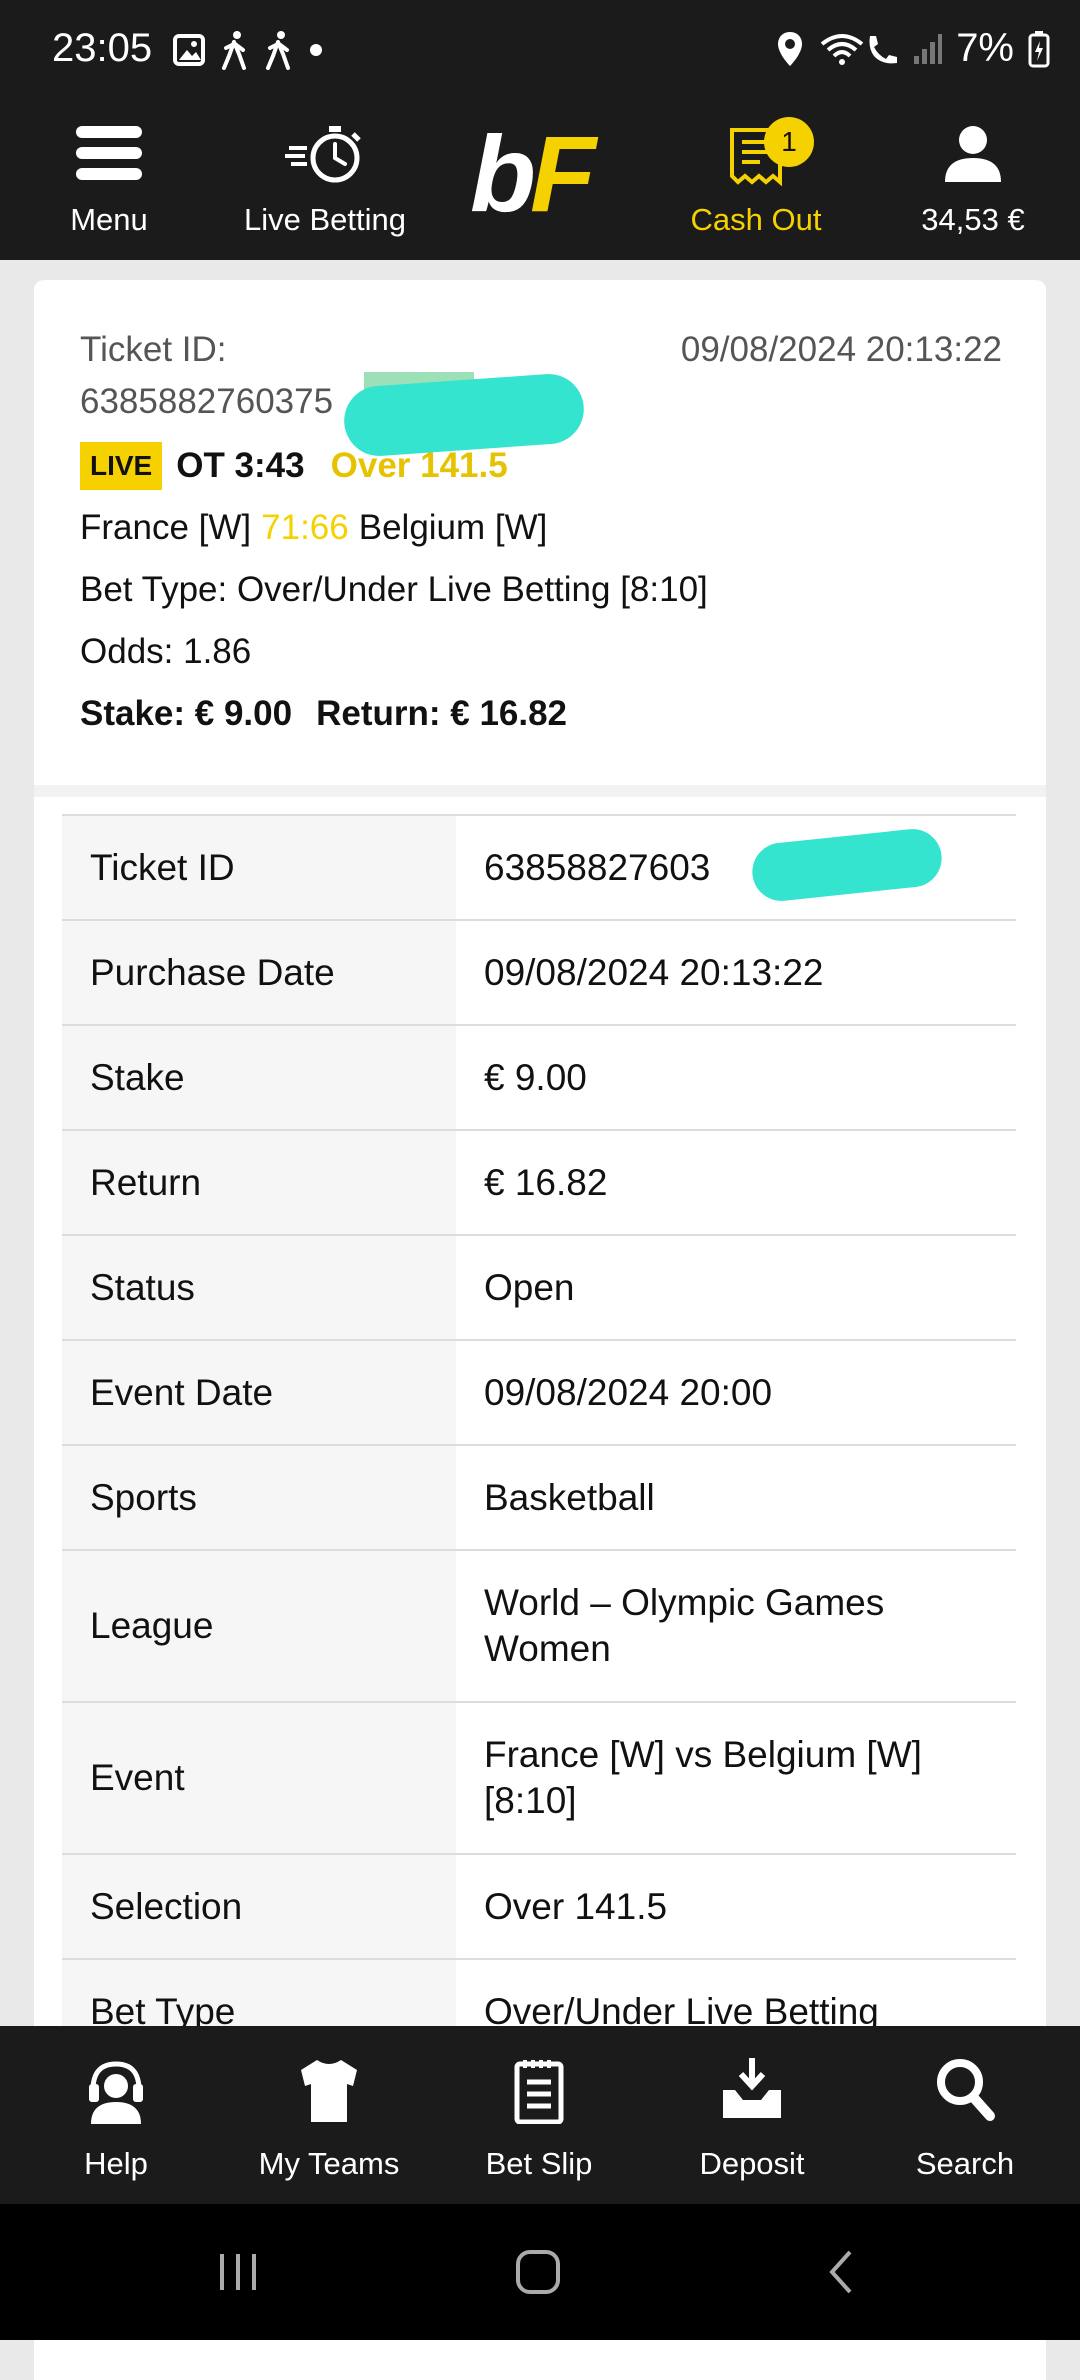 The width and height of the screenshot is (1080, 2380). I want to click on status-bar: 23:05 7%, so click(540, 51).